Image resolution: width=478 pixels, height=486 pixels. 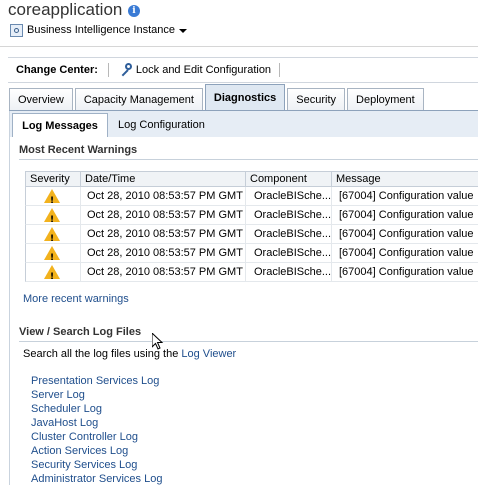 What do you see at coordinates (405, 180) in the screenshot?
I see `column-header-message: Message` at bounding box center [405, 180].